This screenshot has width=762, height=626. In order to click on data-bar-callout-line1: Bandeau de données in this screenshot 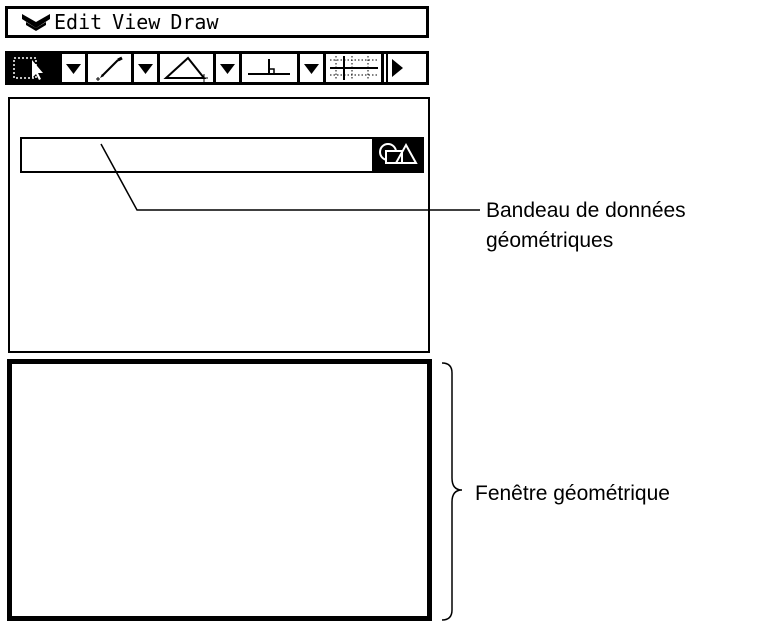, I will do `click(586, 210)`.